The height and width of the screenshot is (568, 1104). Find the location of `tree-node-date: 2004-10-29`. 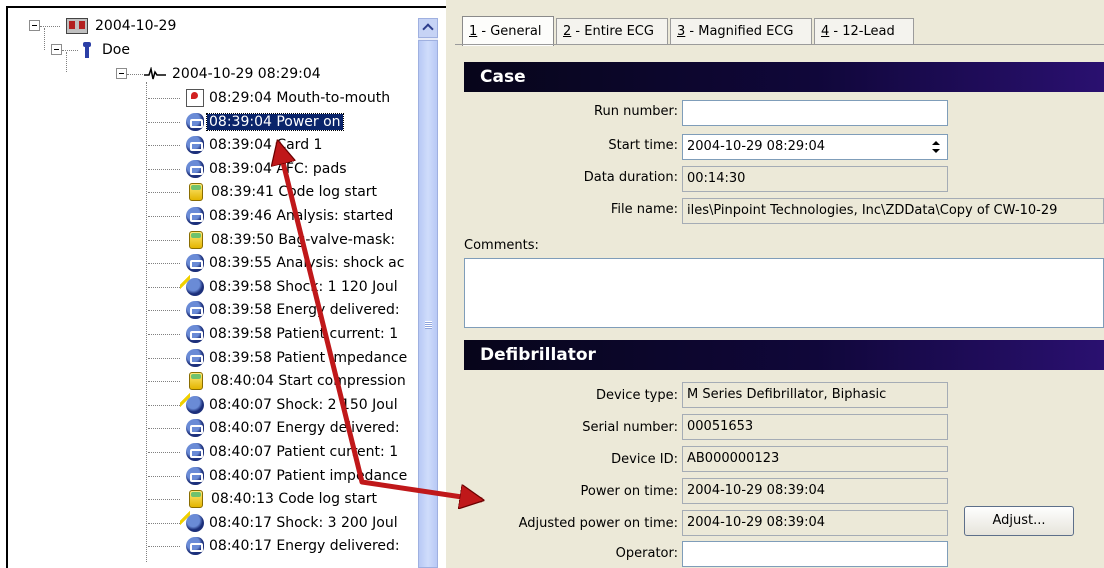

tree-node-date: 2004-10-29 is located at coordinates (122, 26).